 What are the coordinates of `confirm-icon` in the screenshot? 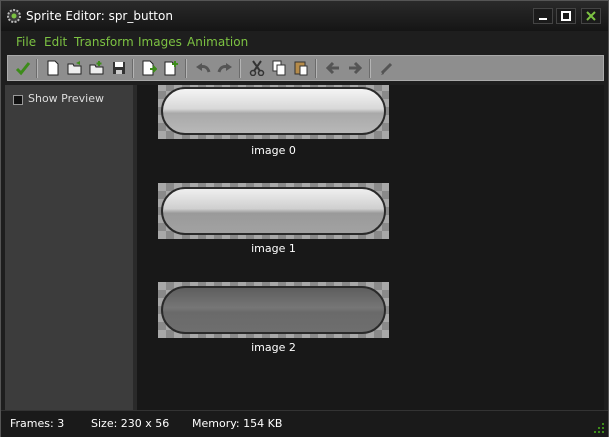 It's located at (23, 69).